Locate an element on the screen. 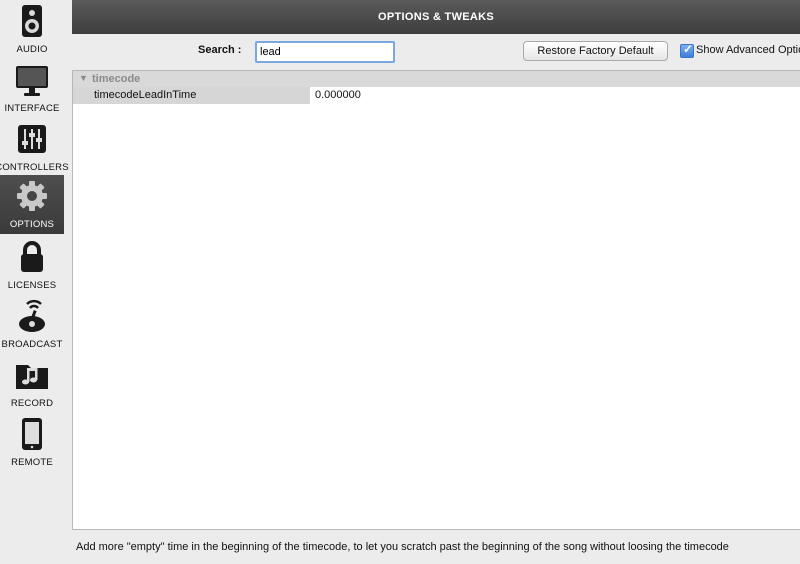 This screenshot has height=564, width=800. checkmark-icon: ✓ is located at coordinates (688, 49).